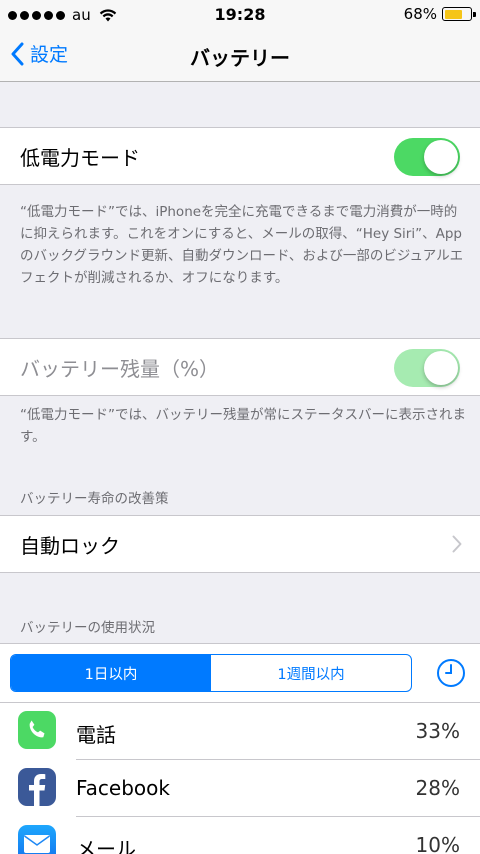 The height and width of the screenshot is (854, 480). I want to click on battery-life-header: バッテリー寿命の改善策, so click(94, 499).